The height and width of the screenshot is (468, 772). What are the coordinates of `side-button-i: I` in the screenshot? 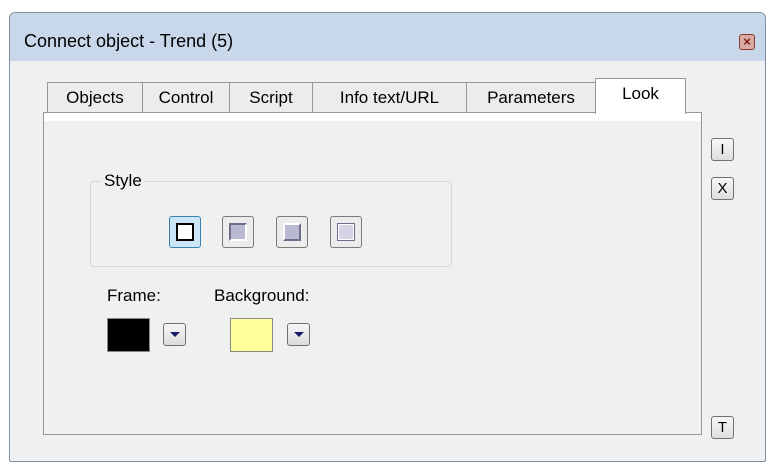 It's located at (722, 149).